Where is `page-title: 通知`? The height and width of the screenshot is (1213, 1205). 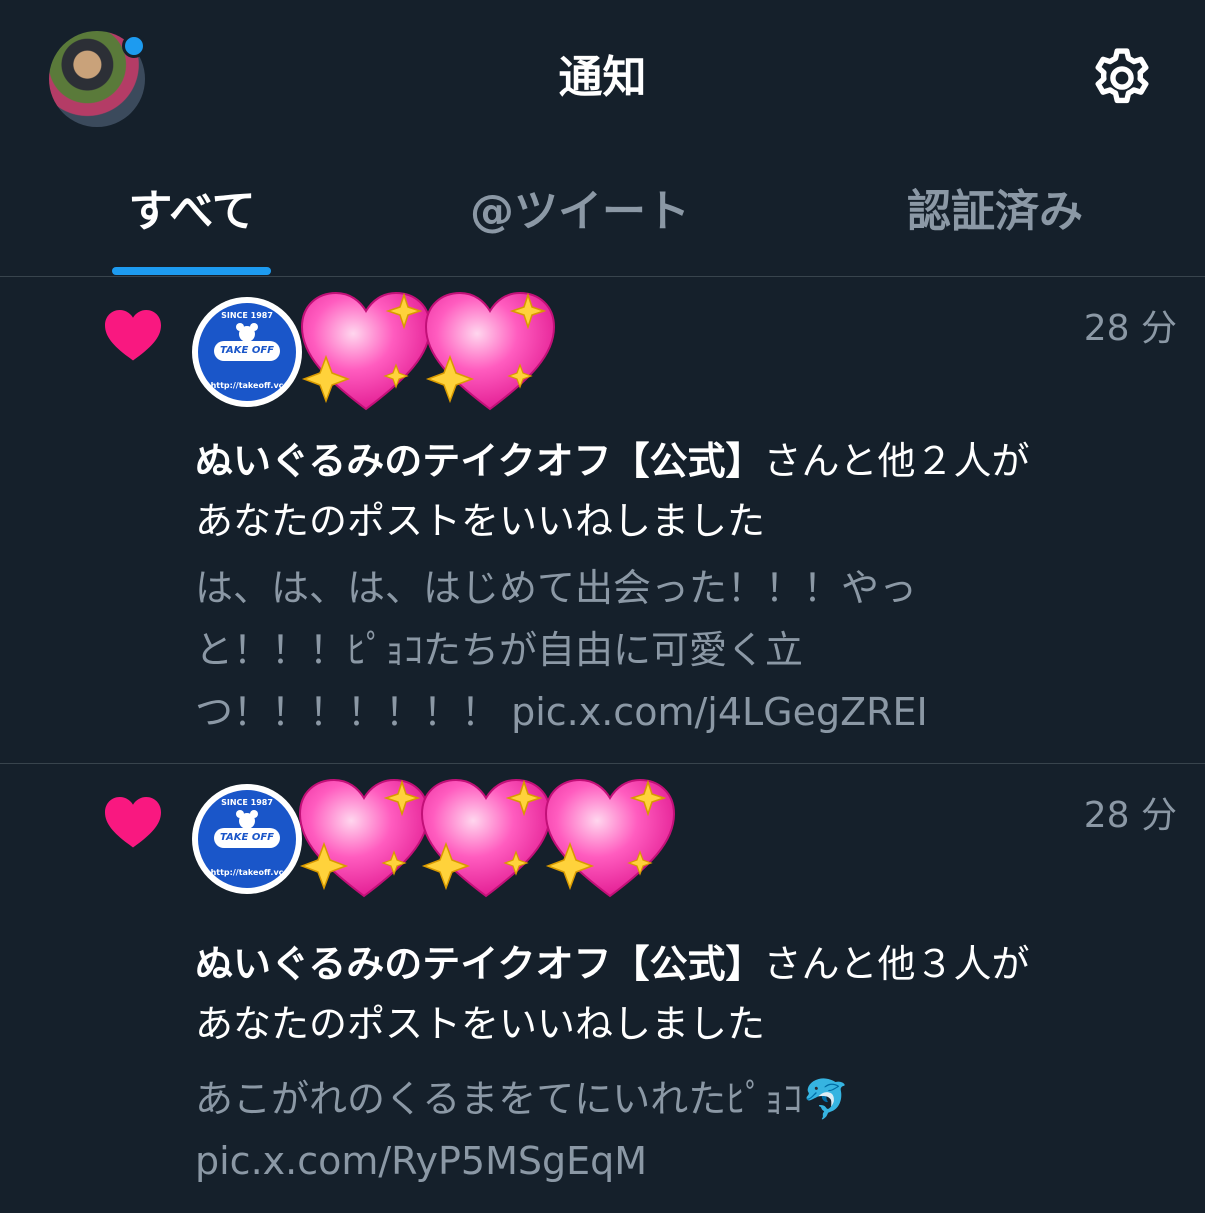
page-title: 通知 is located at coordinates (602, 77).